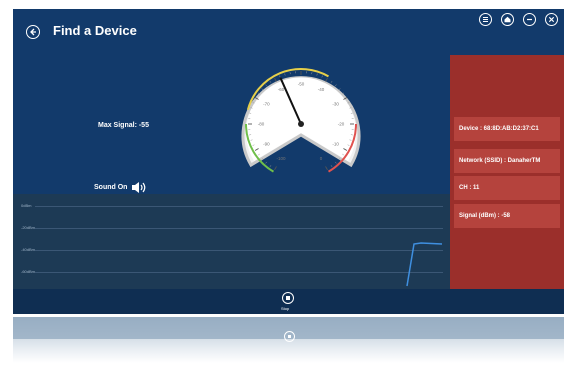  What do you see at coordinates (288, 298) in the screenshot?
I see `stop-button` at bounding box center [288, 298].